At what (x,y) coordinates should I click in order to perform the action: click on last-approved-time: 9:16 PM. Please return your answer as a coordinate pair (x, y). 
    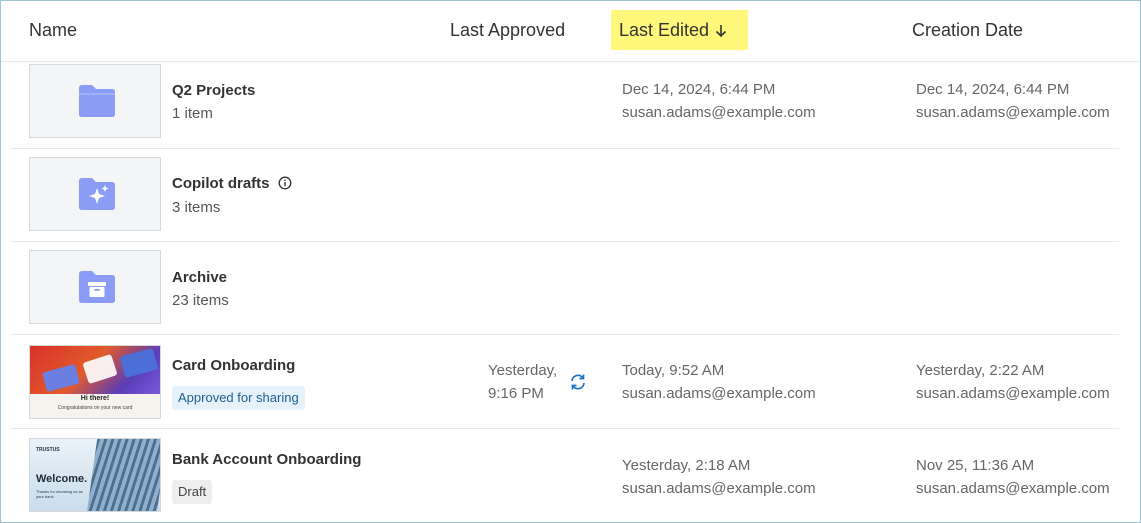
    Looking at the image, I should click on (516, 393).